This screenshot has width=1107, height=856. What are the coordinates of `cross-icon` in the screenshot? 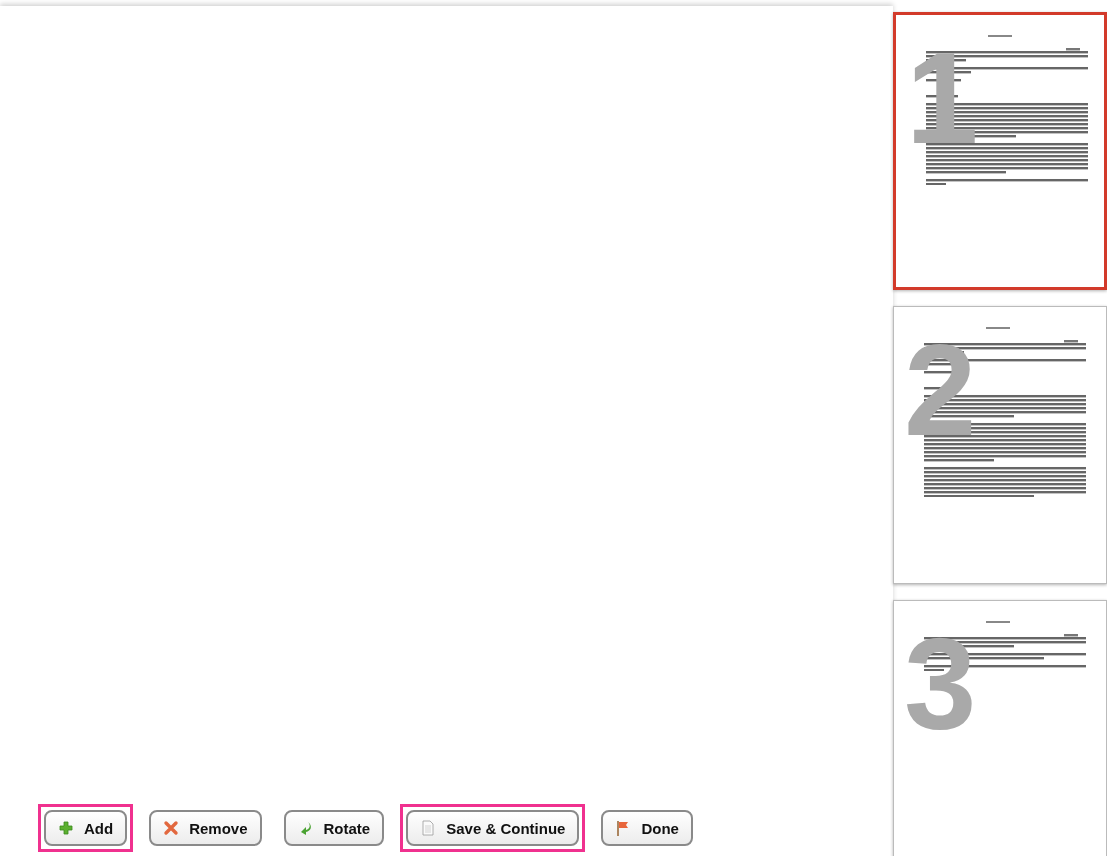 It's located at (171, 828).